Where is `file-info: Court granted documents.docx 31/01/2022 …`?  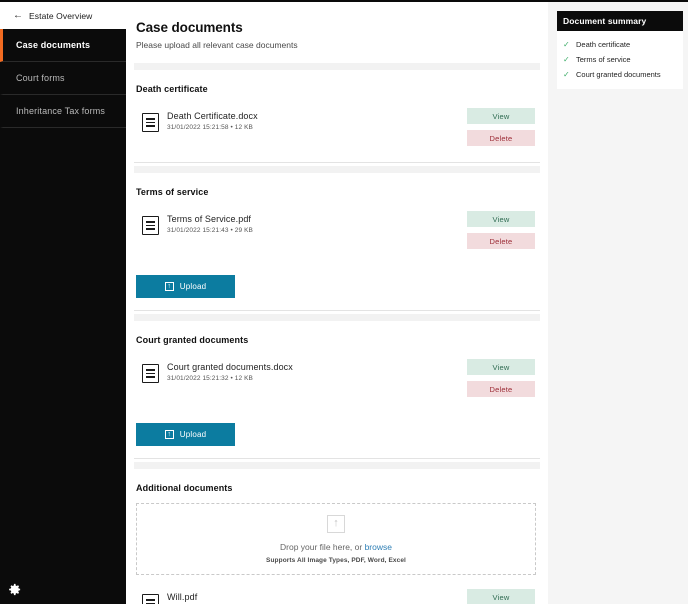 file-info: Court granted documents.docx 31/01/2022 … is located at coordinates (317, 370).